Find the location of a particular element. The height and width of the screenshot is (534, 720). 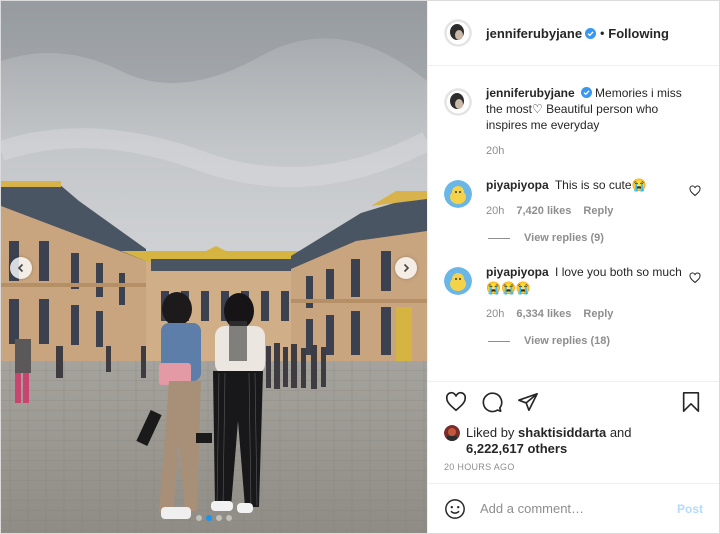

add-comment-bar: Post is located at coordinates (573, 508).